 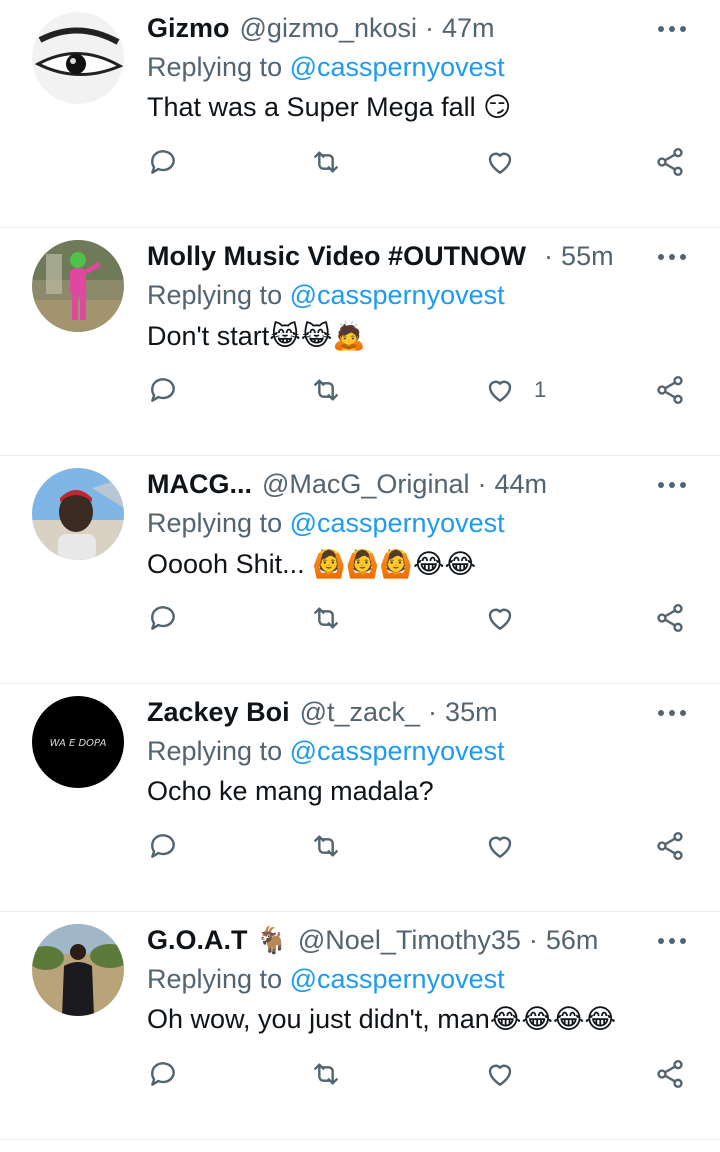 I want to click on avatar: WA E DOPA, so click(x=78, y=742).